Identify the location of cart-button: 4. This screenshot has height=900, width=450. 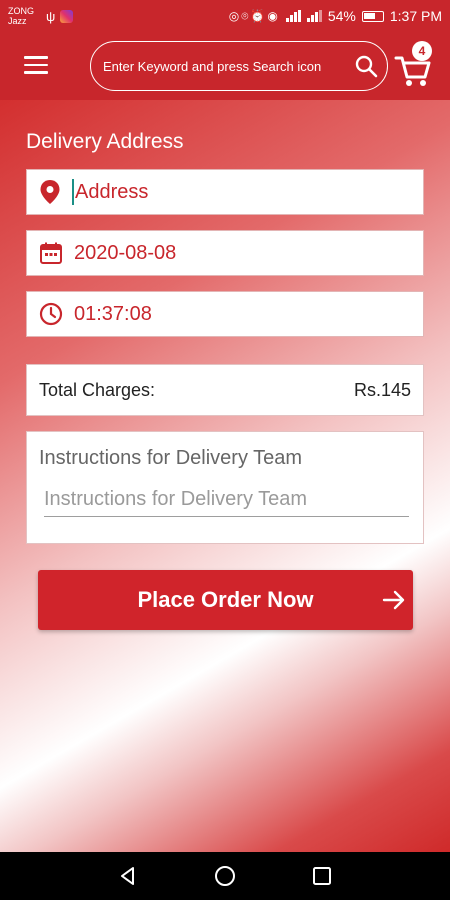
(414, 64).